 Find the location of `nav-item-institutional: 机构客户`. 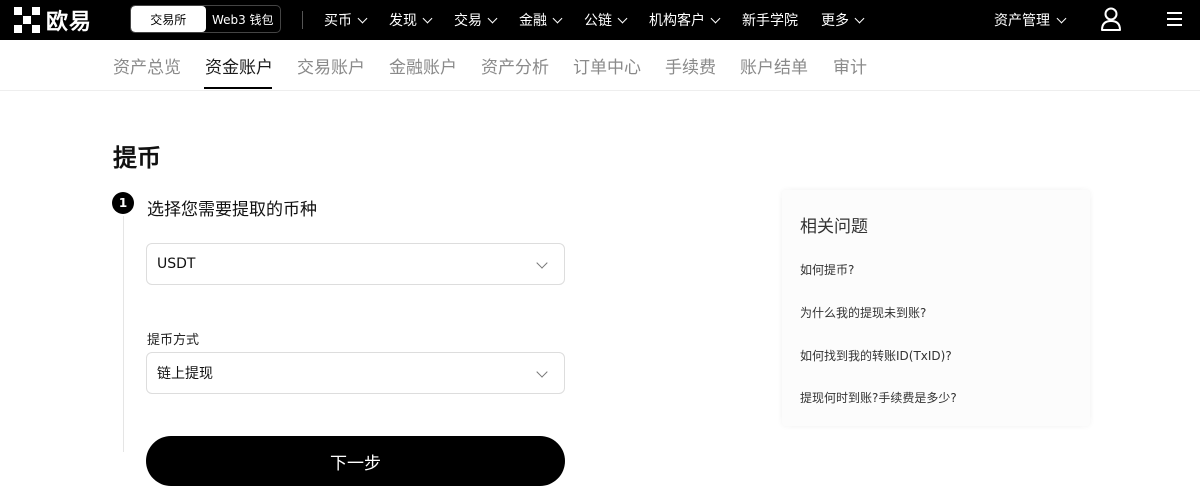

nav-item-institutional: 机构客户 is located at coordinates (685, 20).